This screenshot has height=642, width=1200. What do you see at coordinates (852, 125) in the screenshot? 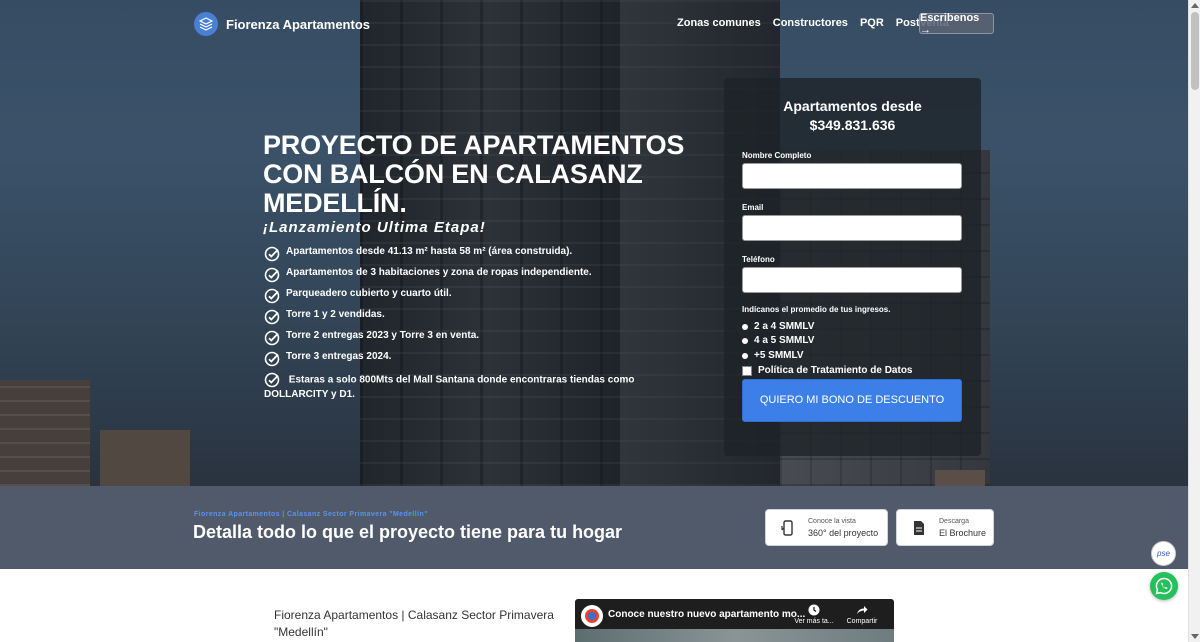
I see `price-value: $349.831.636` at bounding box center [852, 125].